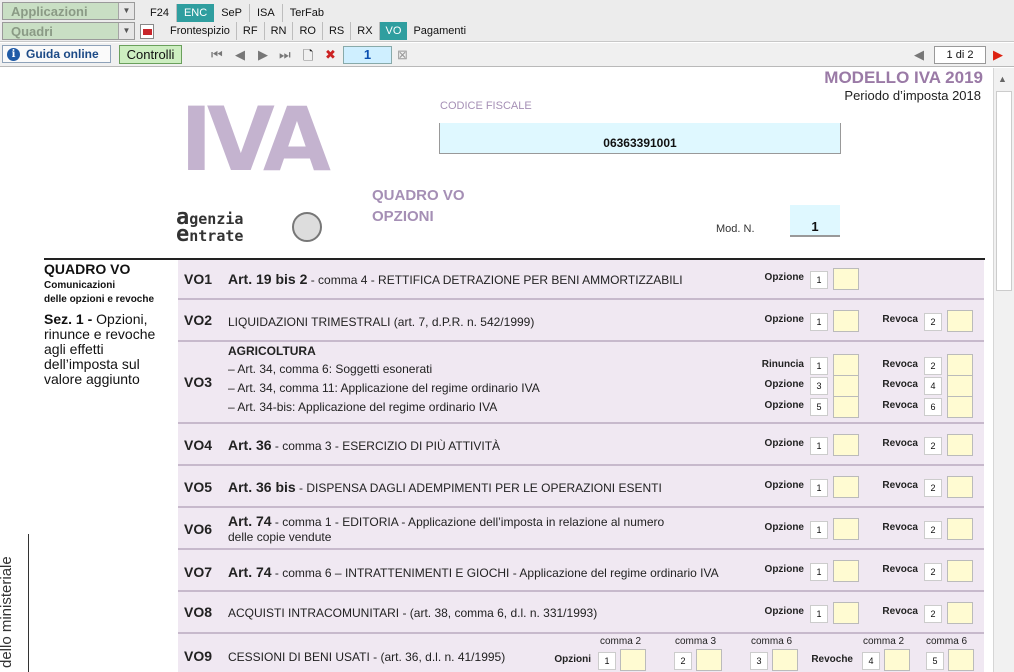  What do you see at coordinates (195, 13) in the screenshot?
I see `tab-enc: ENC` at bounding box center [195, 13].